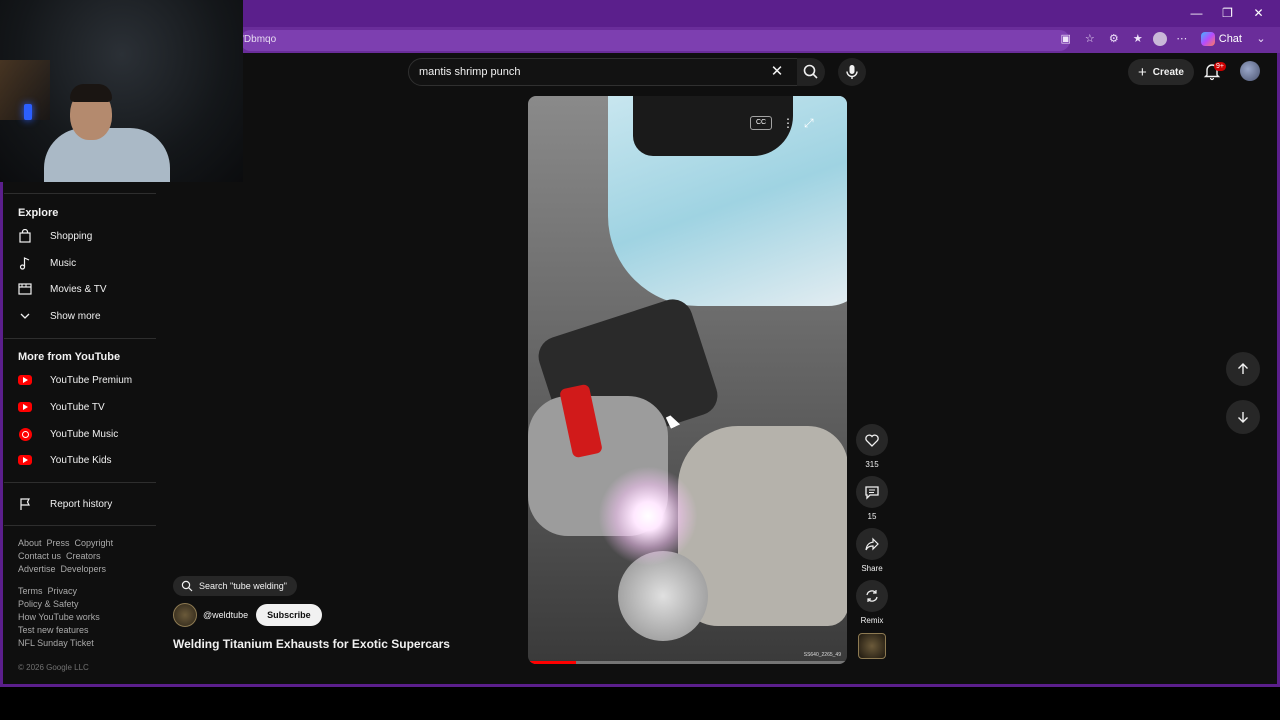 The image size is (1280, 720). I want to click on sidebar-item-label: YouTube Music, so click(84, 434).